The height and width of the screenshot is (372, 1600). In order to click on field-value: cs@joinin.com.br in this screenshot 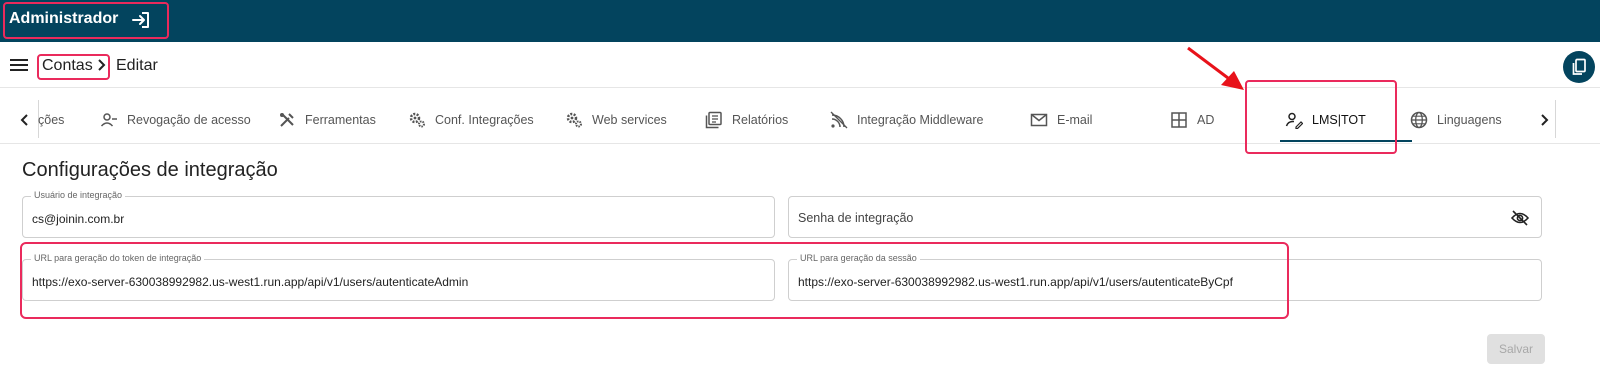, I will do `click(78, 219)`.